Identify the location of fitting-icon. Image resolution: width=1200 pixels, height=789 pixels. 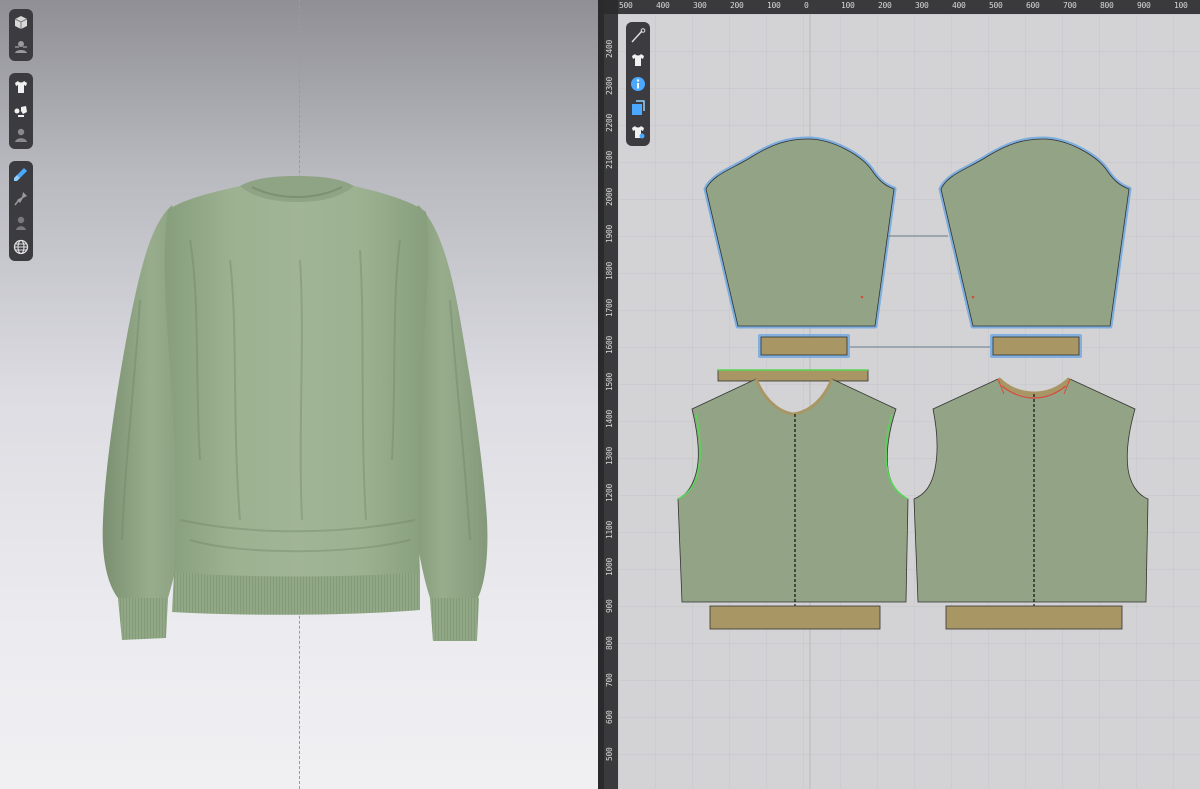
(21, 111).